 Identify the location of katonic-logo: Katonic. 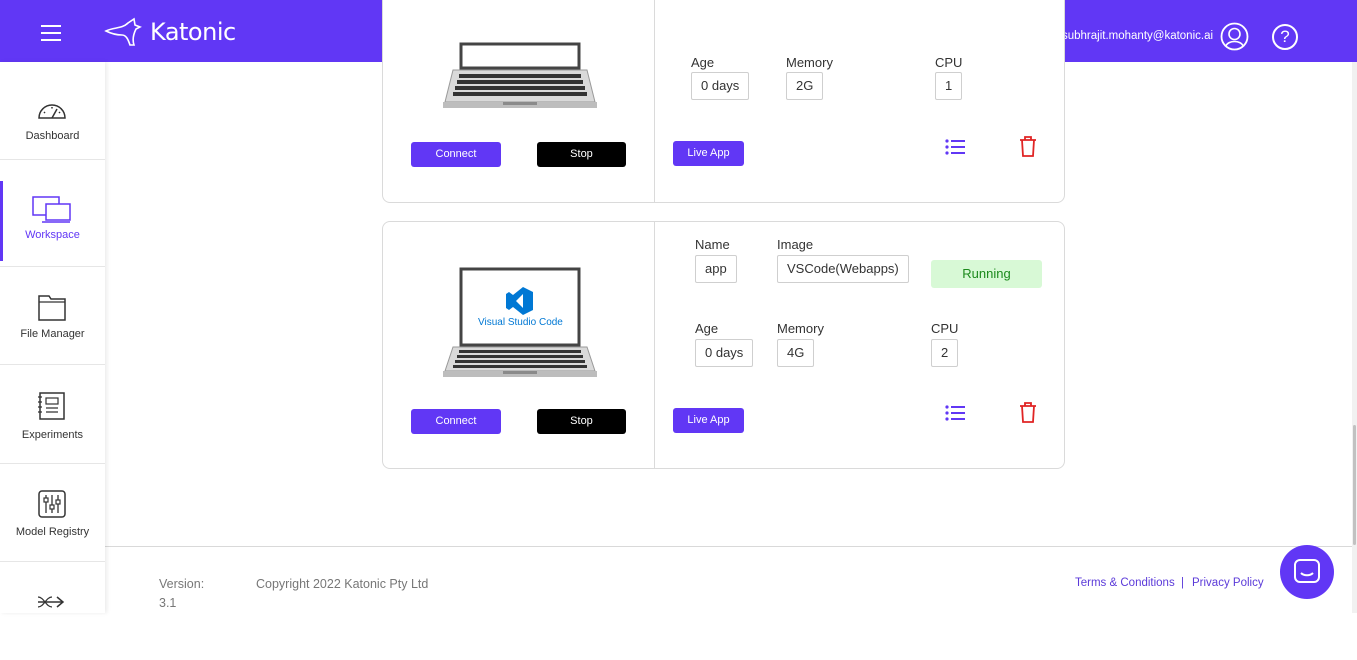
(170, 32).